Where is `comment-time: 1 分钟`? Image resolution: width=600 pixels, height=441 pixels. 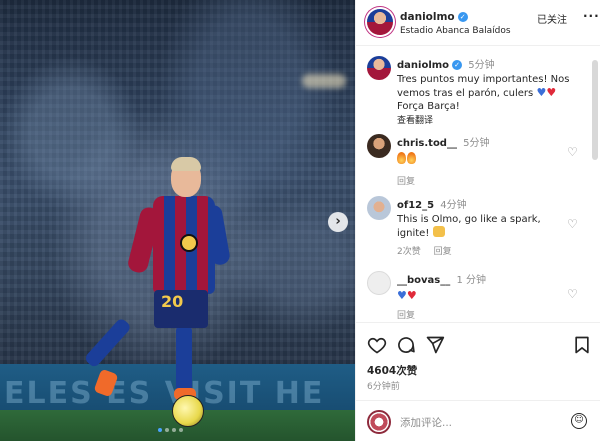
comment-time: 1 分钟 is located at coordinates (471, 280).